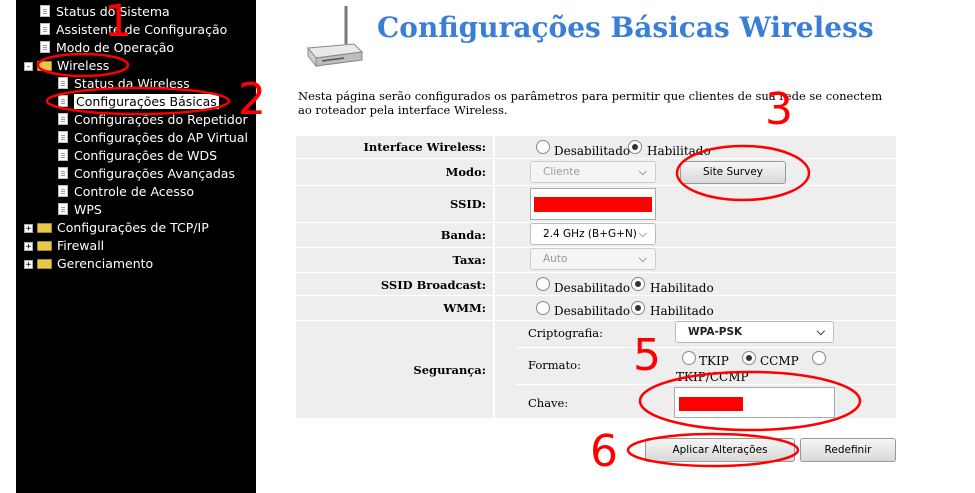  What do you see at coordinates (638, 284) in the screenshot?
I see `broadcast-habilitado-radio` at bounding box center [638, 284].